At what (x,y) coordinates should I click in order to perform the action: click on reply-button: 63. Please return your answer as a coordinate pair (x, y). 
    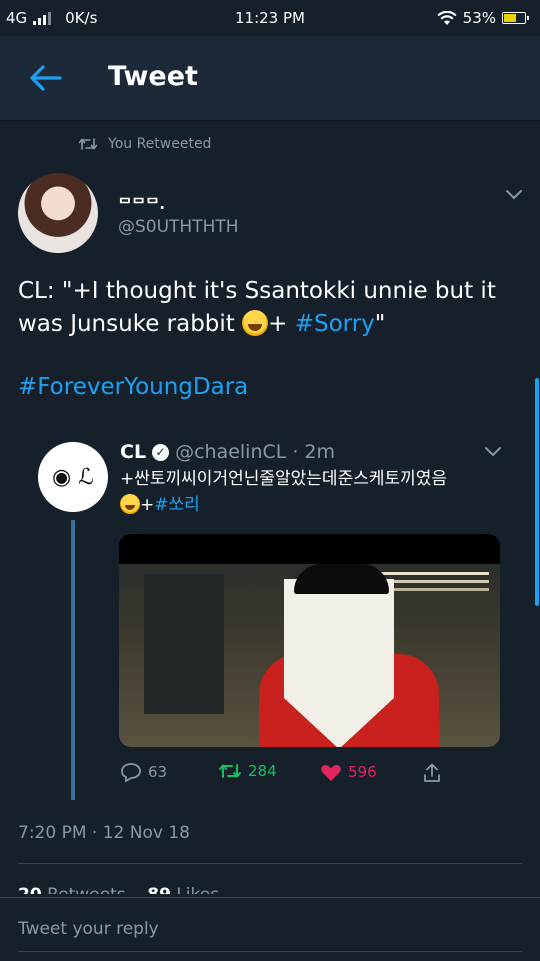
    Looking at the image, I should click on (143, 772).